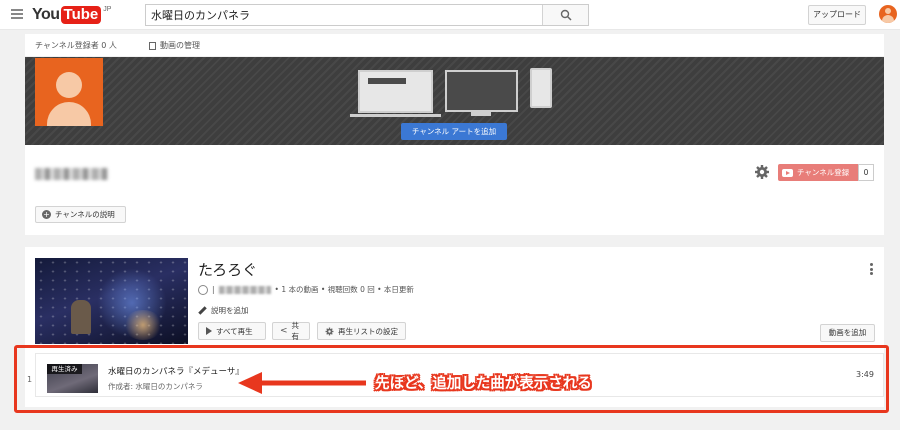 This screenshot has height=430, width=900. I want to click on search-box, so click(367, 15).